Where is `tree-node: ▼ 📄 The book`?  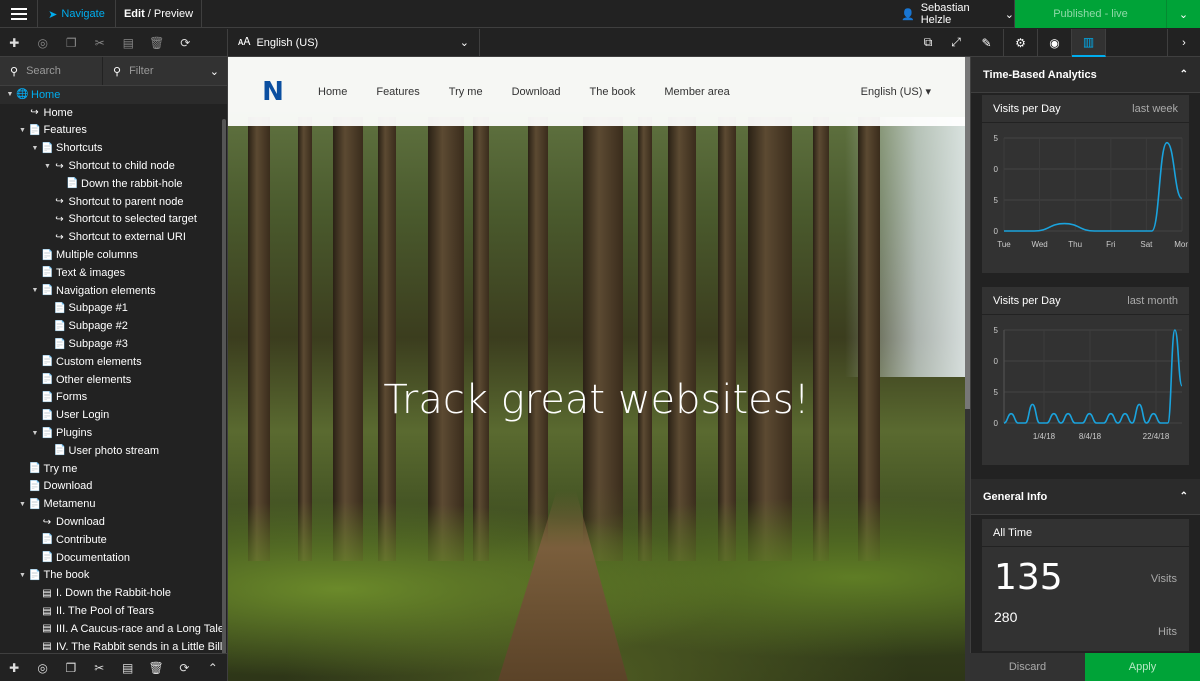 tree-node: ▼ 📄 The book is located at coordinates (113, 576).